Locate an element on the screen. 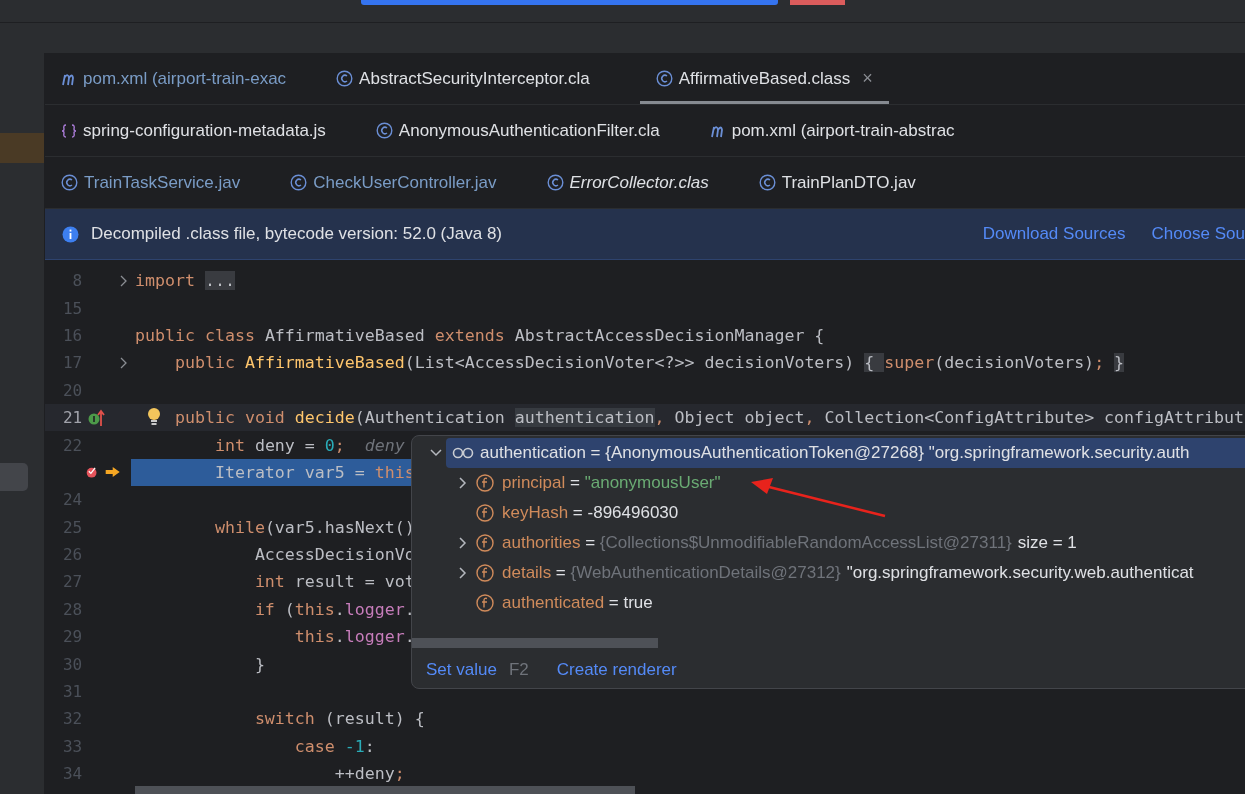 This screenshot has height=794, width=1245. banner-message: Decompiled .class file, bytecode version: 52.0 (Java 8) is located at coordinates (297, 234).